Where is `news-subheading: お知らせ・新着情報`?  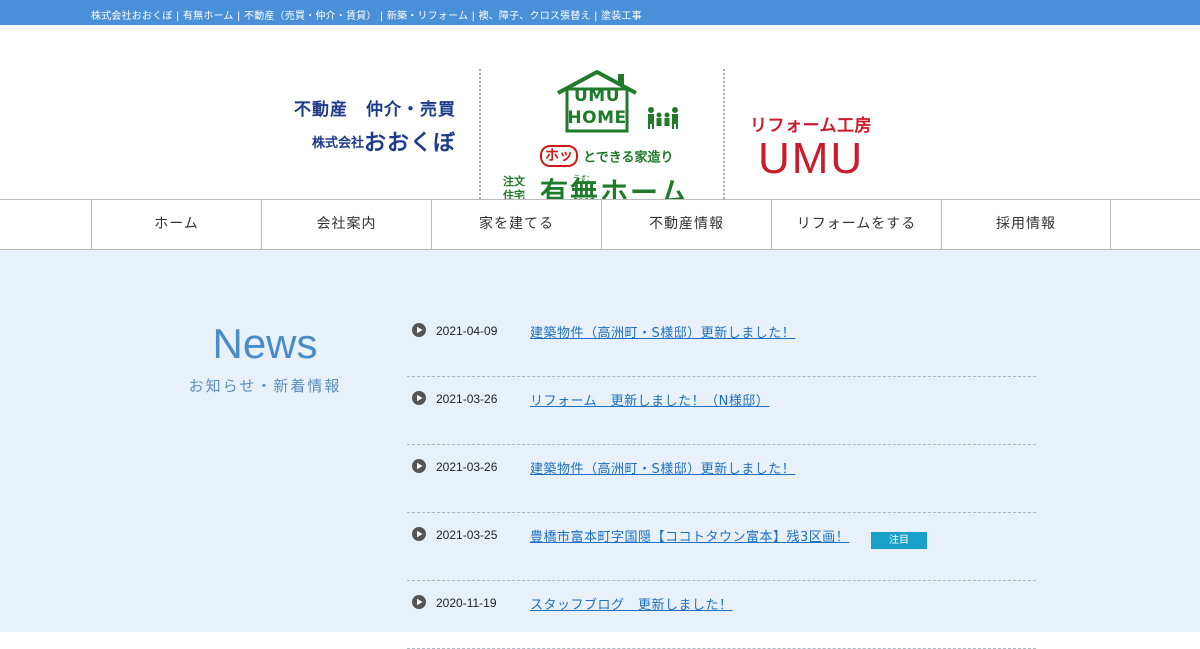 news-subheading: お知らせ・新着情報 is located at coordinates (265, 386).